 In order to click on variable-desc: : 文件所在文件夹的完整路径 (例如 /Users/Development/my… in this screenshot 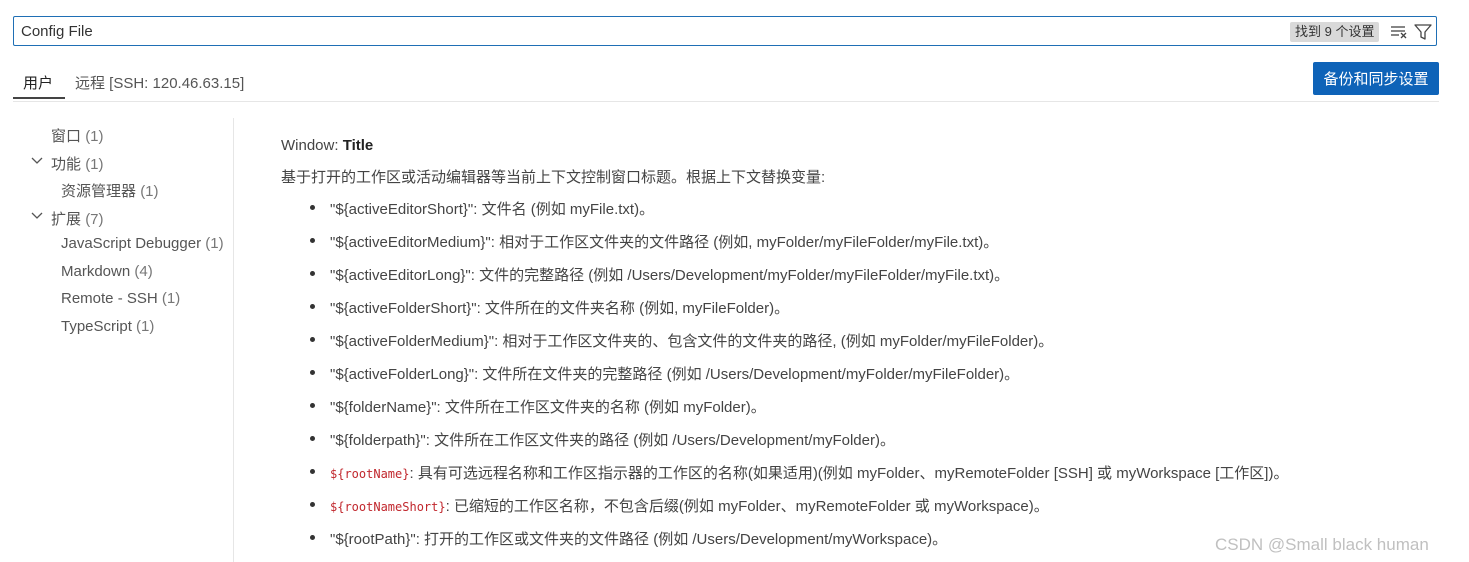, I will do `click(747, 374)`.